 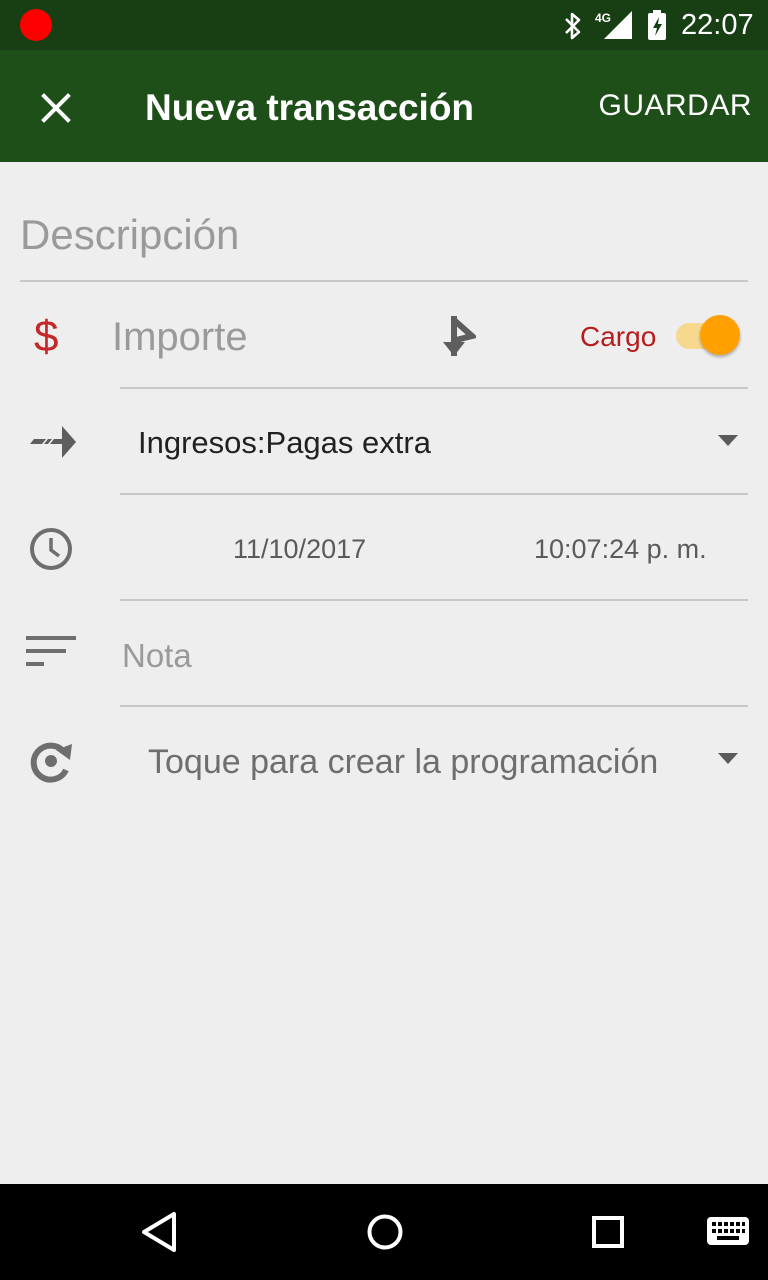 I want to click on close-button, so click(x=56, y=108).